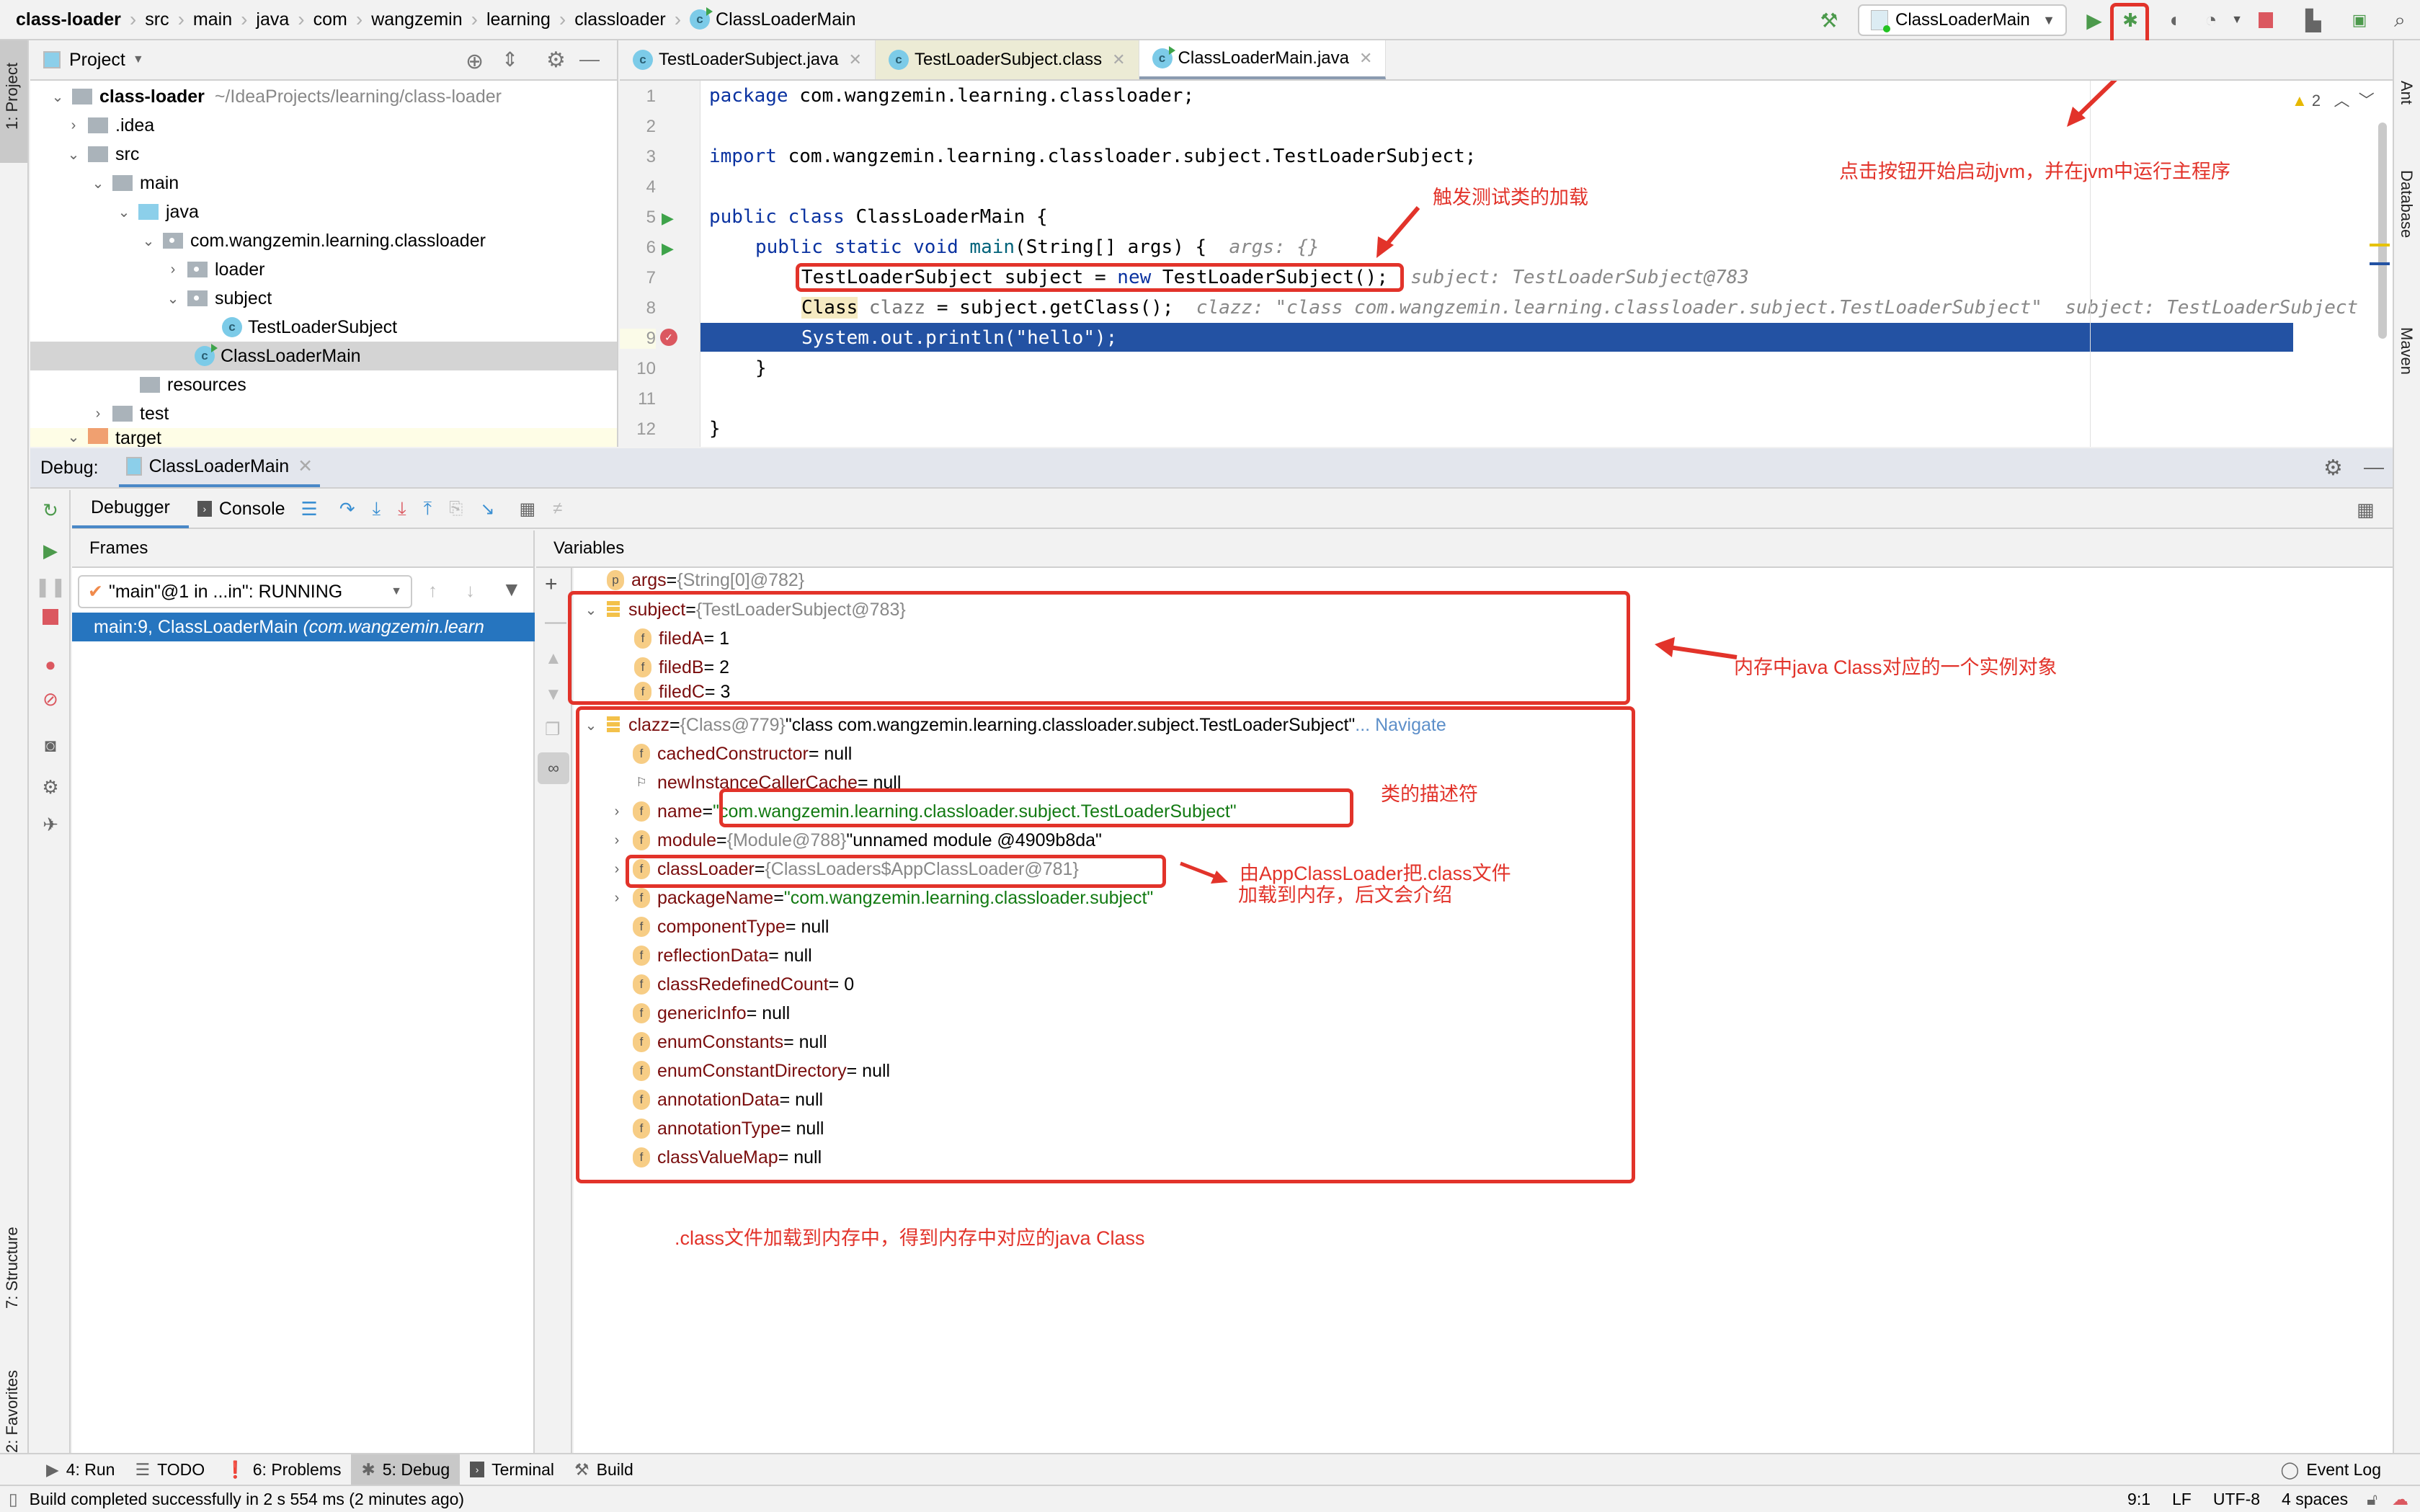 The image size is (2420, 1512). I want to click on tool-tab-ant: Ant, so click(2406, 92).